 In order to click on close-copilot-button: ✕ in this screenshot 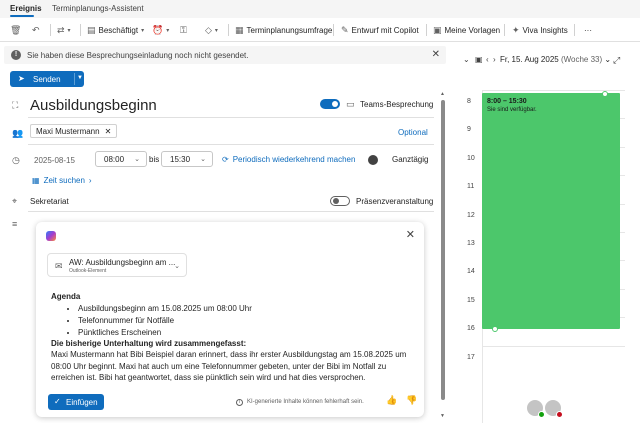, I will do `click(410, 234)`.